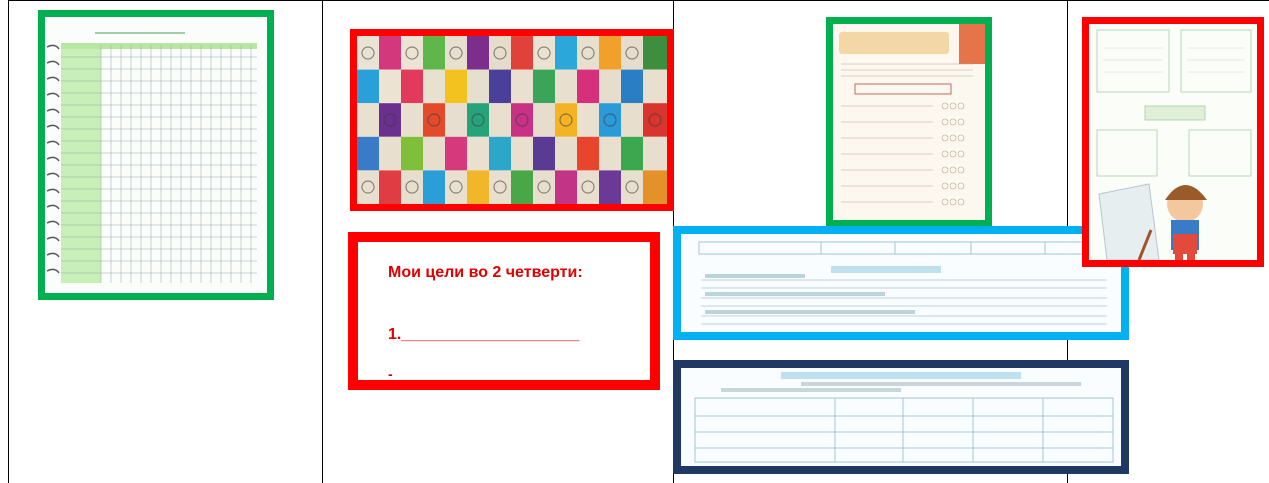 The image size is (1269, 483). What do you see at coordinates (485, 272) in the screenshot?
I see `goals-title: Мои цели во 2 четверти:` at bounding box center [485, 272].